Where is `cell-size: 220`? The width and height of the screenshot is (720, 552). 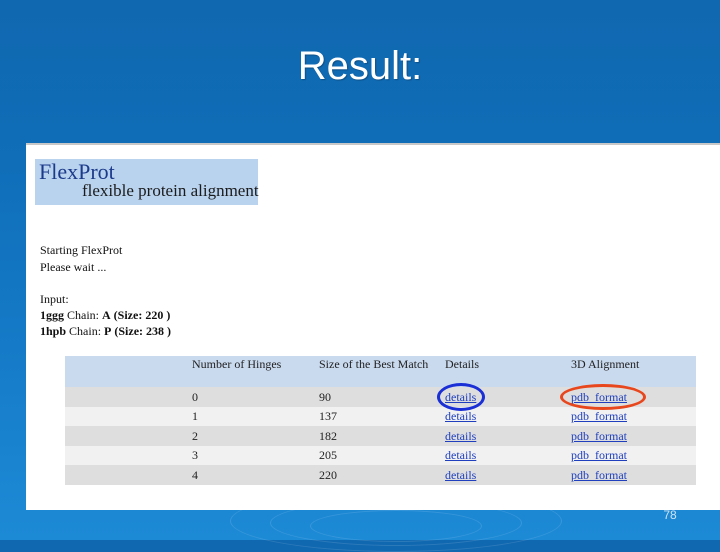
cell-size: 220 is located at coordinates (382, 475).